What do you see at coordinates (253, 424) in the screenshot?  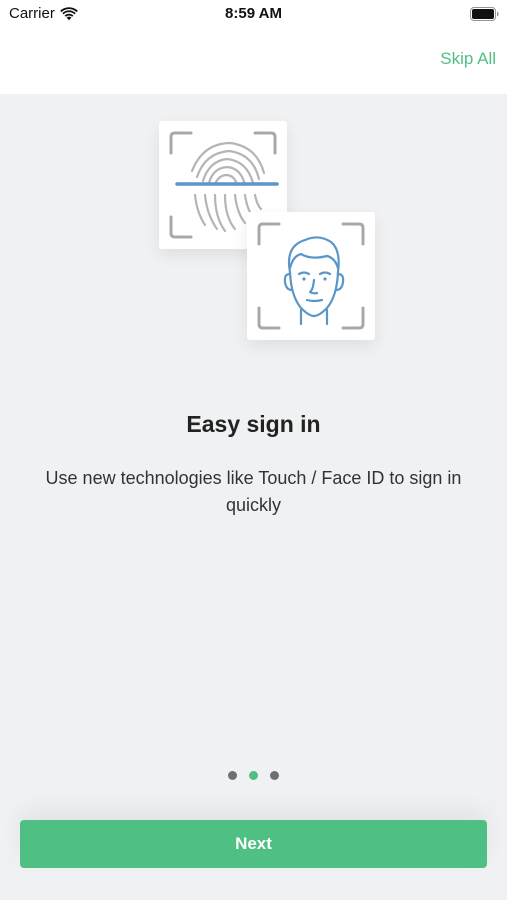 I see `page-title: Easy sign in` at bounding box center [253, 424].